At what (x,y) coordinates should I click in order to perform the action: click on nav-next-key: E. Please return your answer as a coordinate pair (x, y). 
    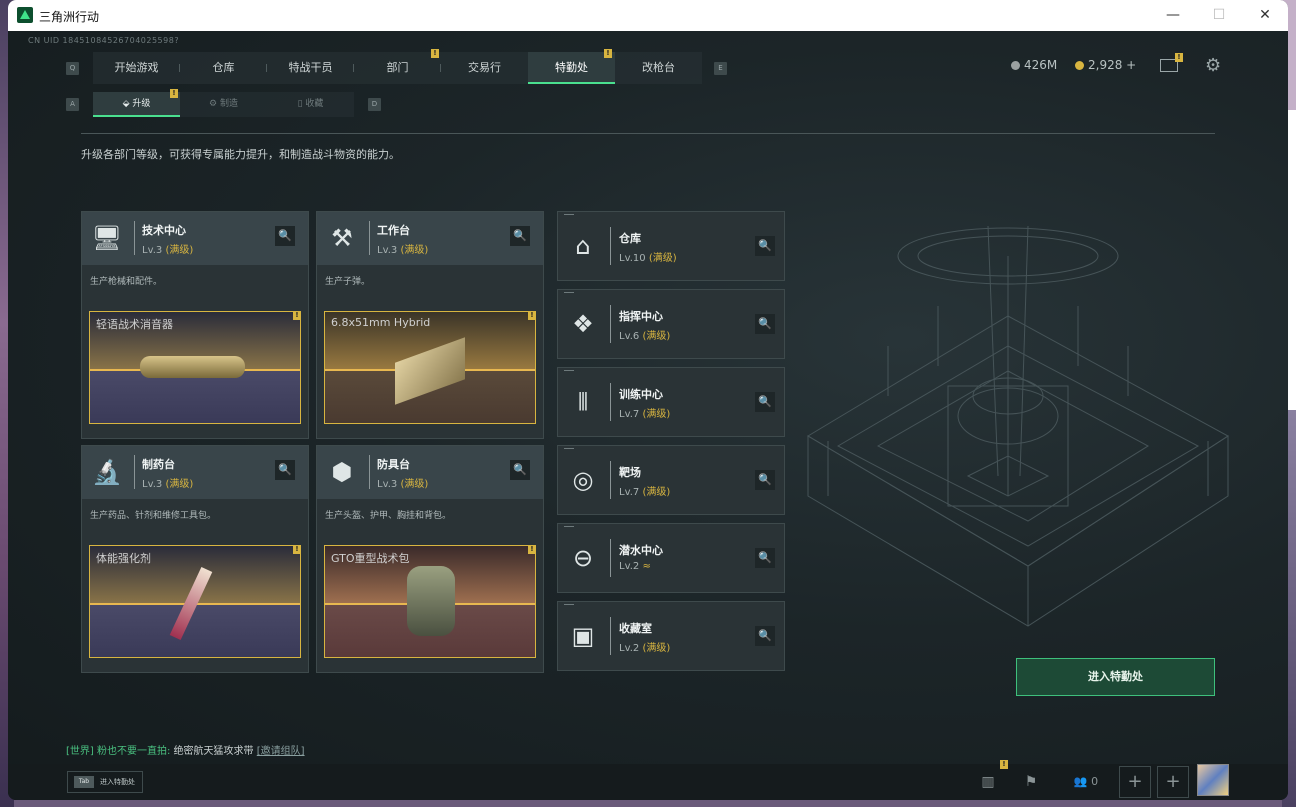
    Looking at the image, I should click on (720, 68).